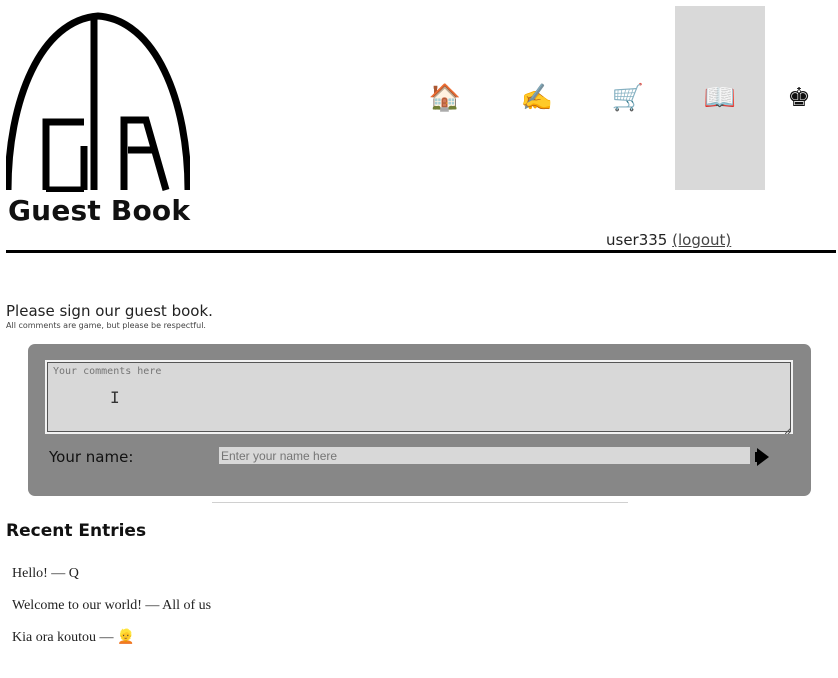 The image size is (838, 678). Describe the element at coordinates (788, 431) in the screenshot. I see `resize-handle-icon` at that location.